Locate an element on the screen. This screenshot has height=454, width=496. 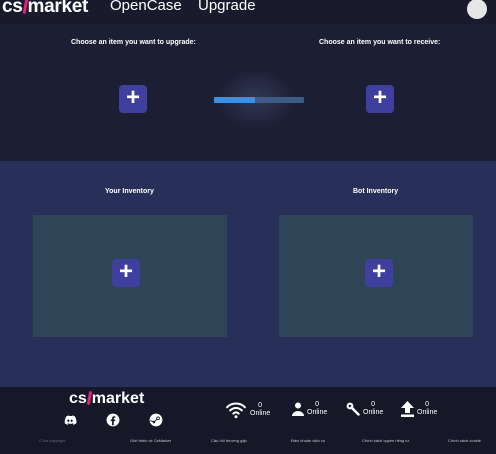
add-receive-item-button: + is located at coordinates (380, 99).